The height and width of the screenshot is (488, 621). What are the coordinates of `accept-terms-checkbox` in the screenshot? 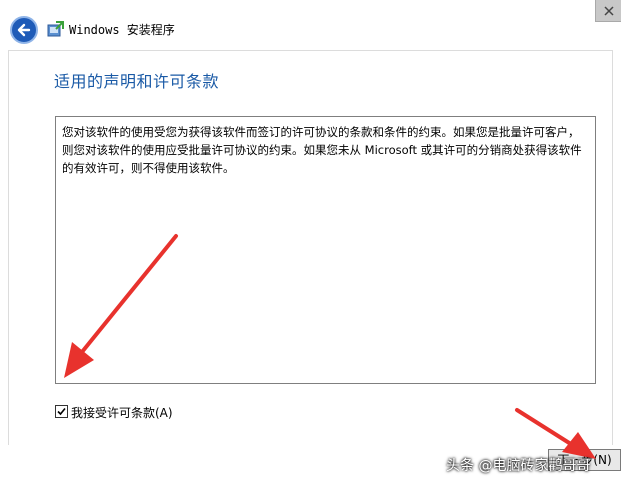 It's located at (61, 411).